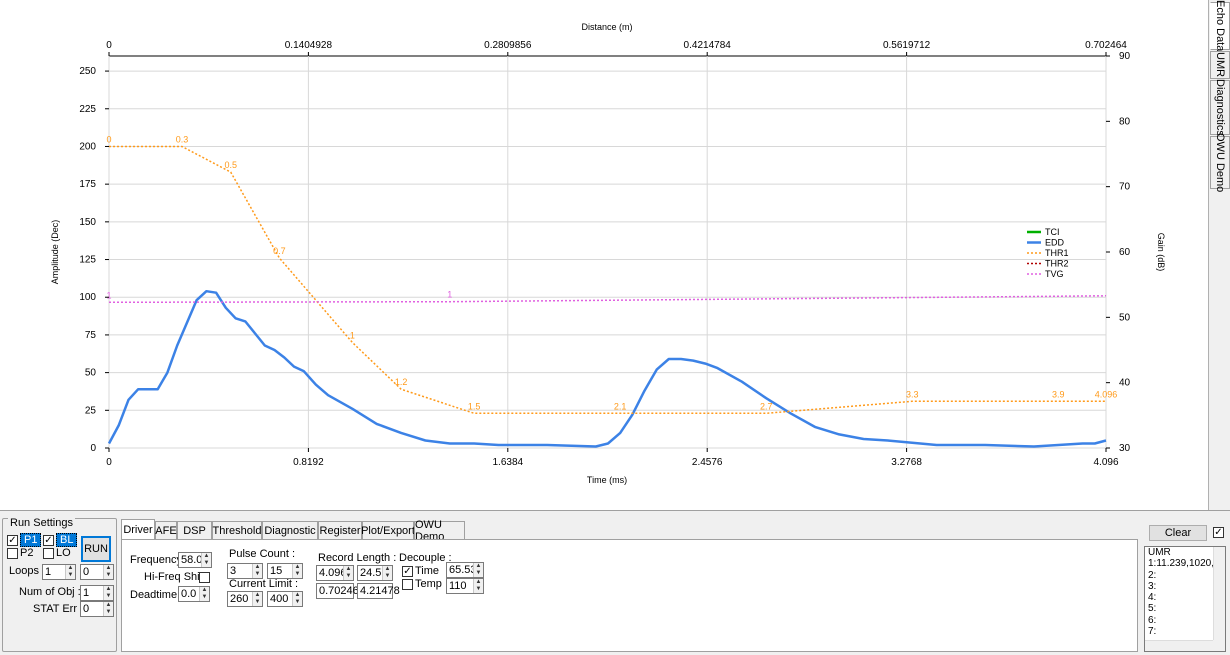 This screenshot has width=1230, height=655. I want to click on umr-log-horizontal-scrollbar, so click(1180, 645).